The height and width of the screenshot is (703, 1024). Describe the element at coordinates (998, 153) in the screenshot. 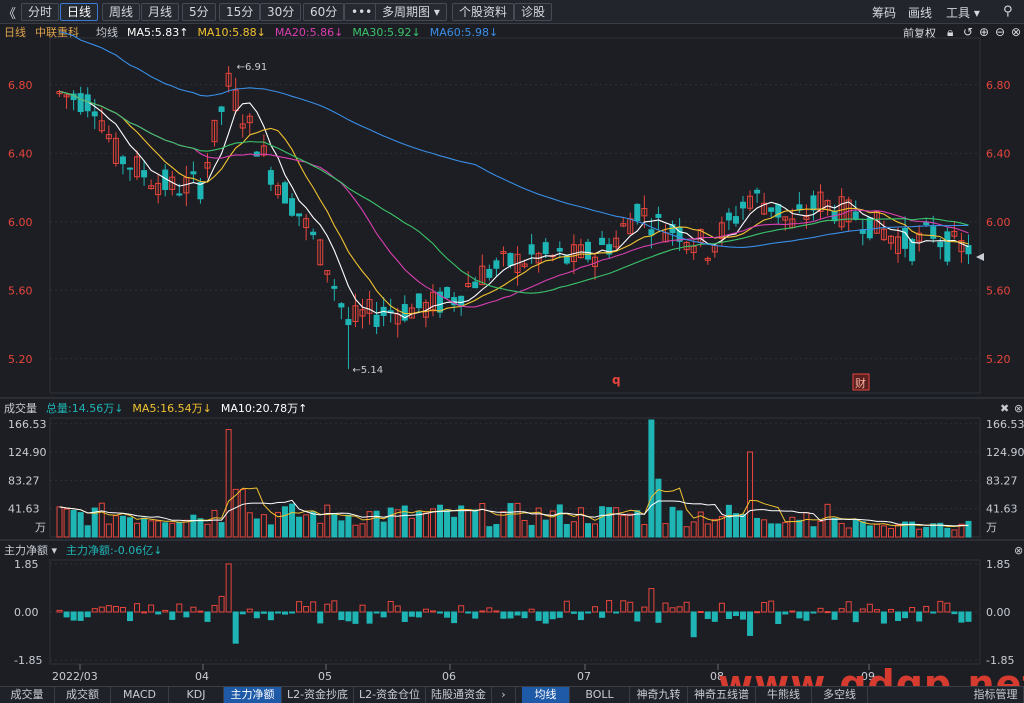

I see `price-tick-right: 6.40` at that location.